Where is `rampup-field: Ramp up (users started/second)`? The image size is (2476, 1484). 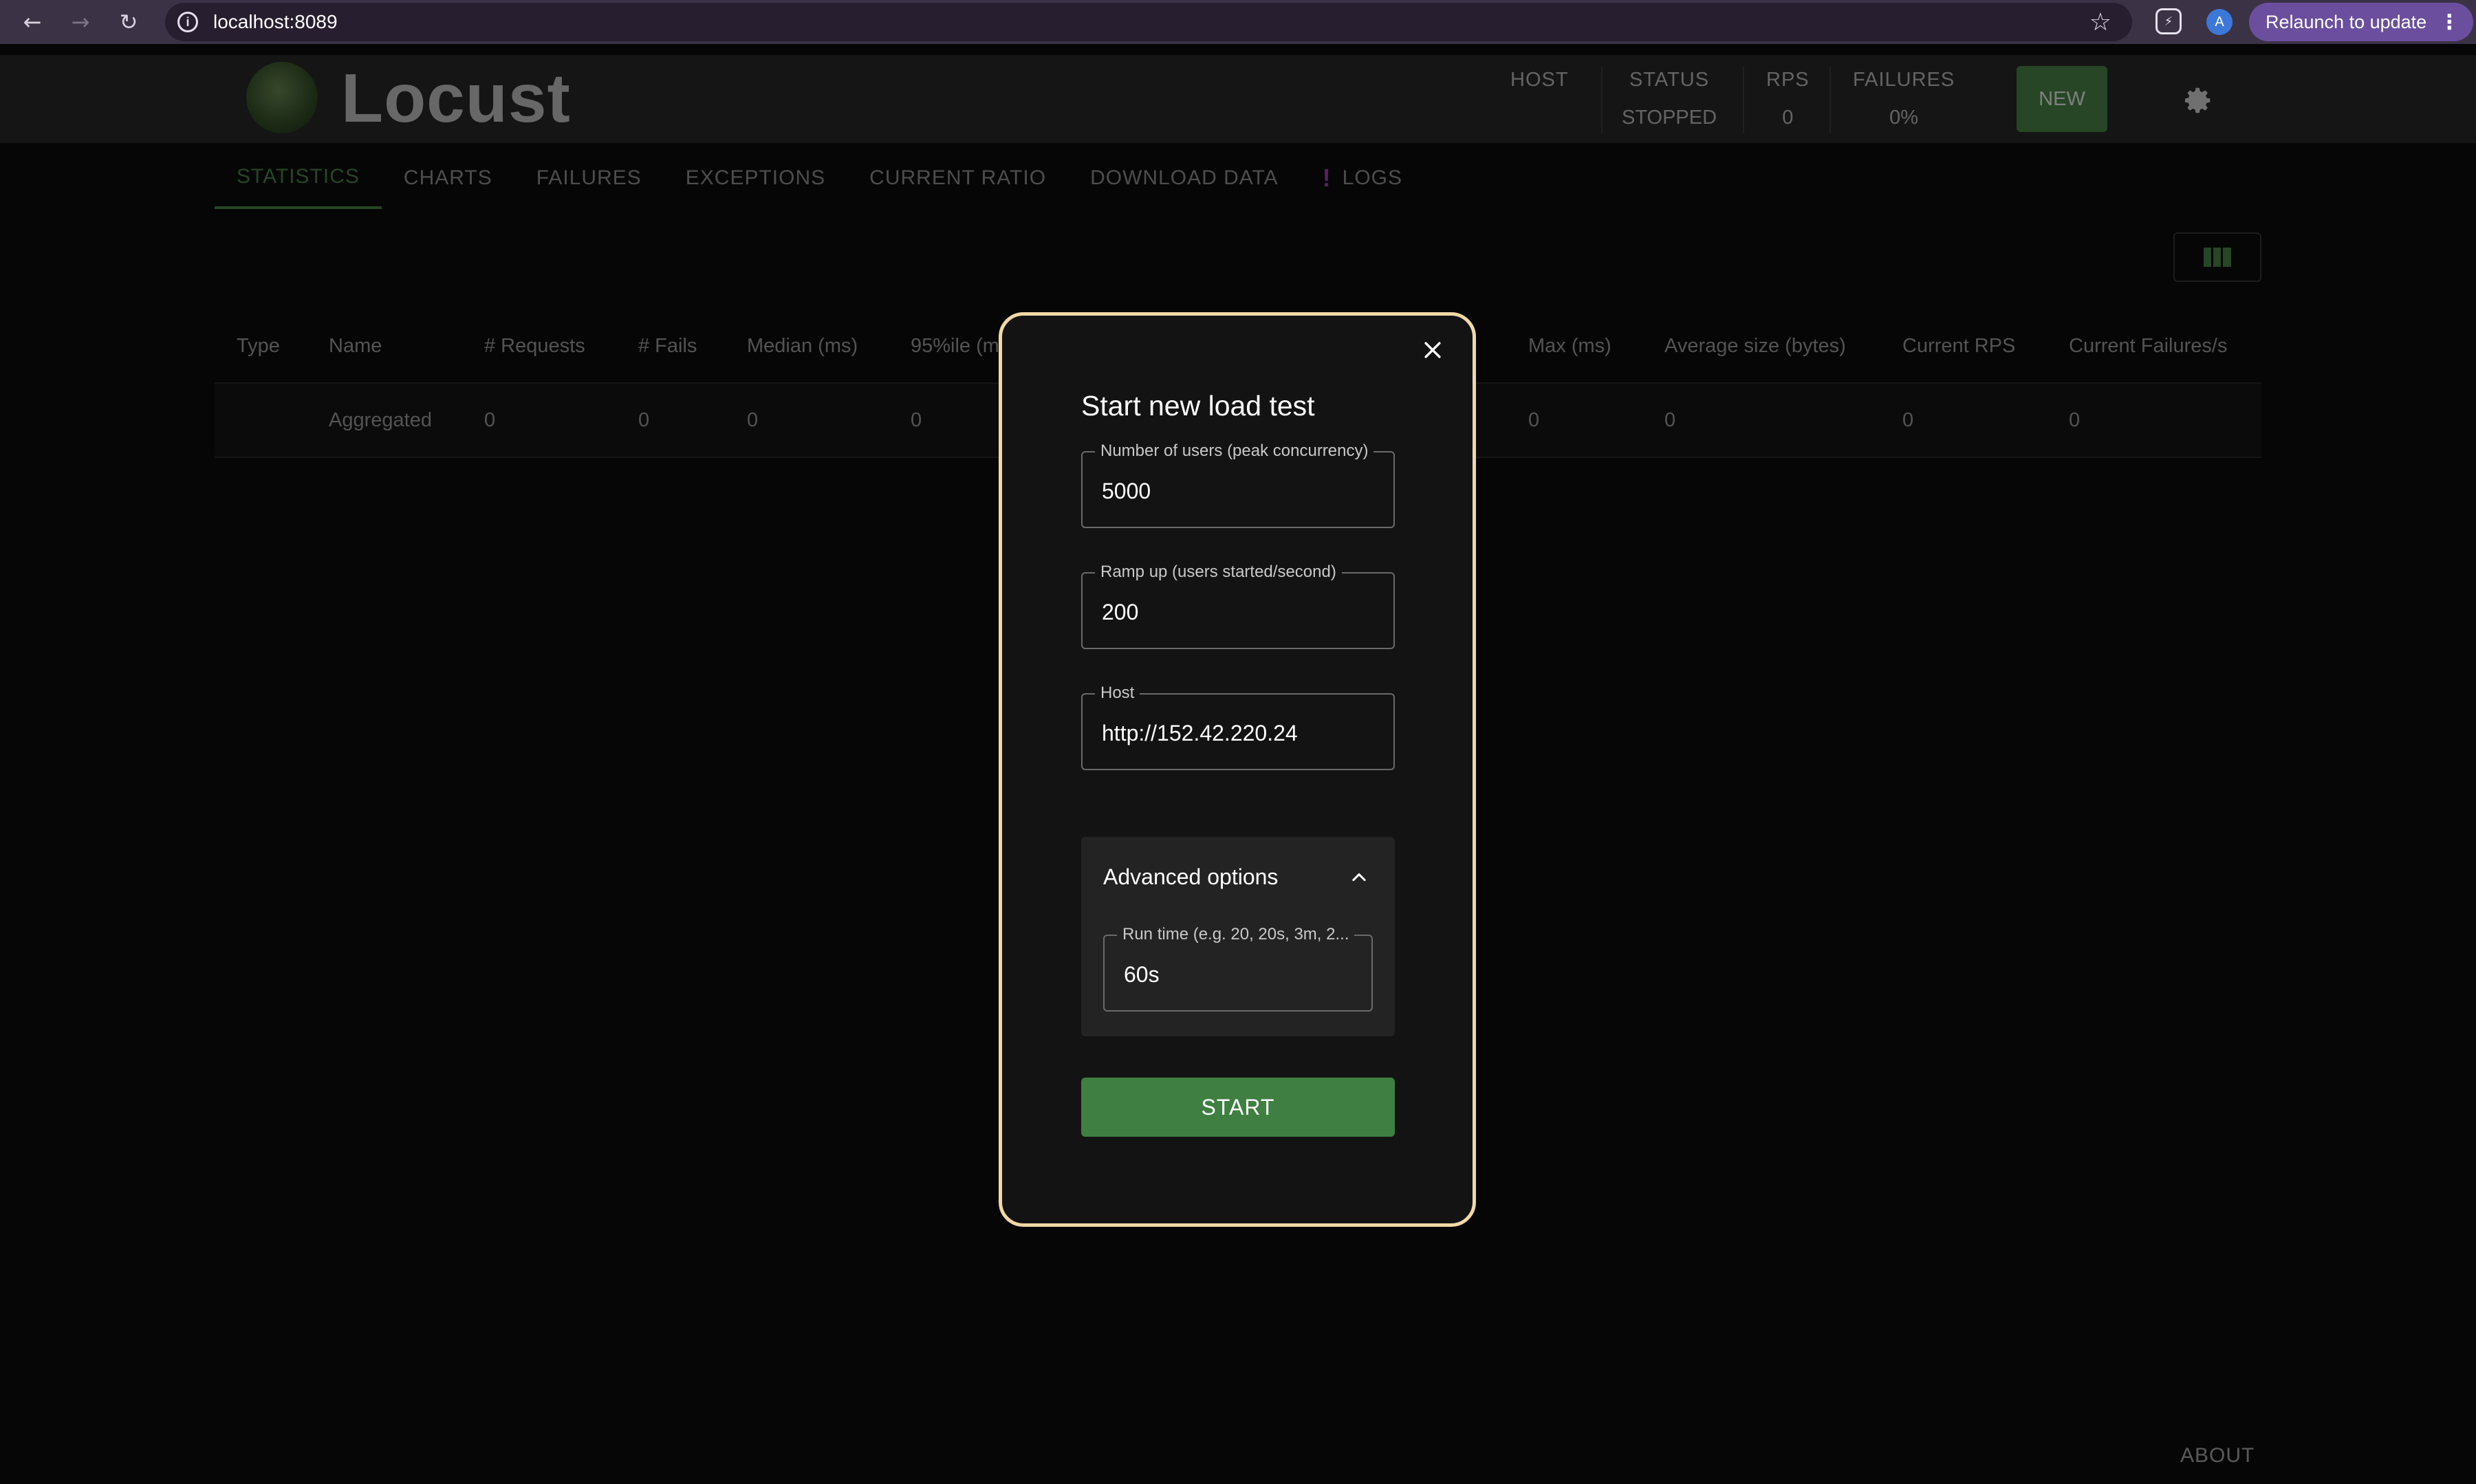 rampup-field: Ramp up (users started/second) is located at coordinates (1238, 606).